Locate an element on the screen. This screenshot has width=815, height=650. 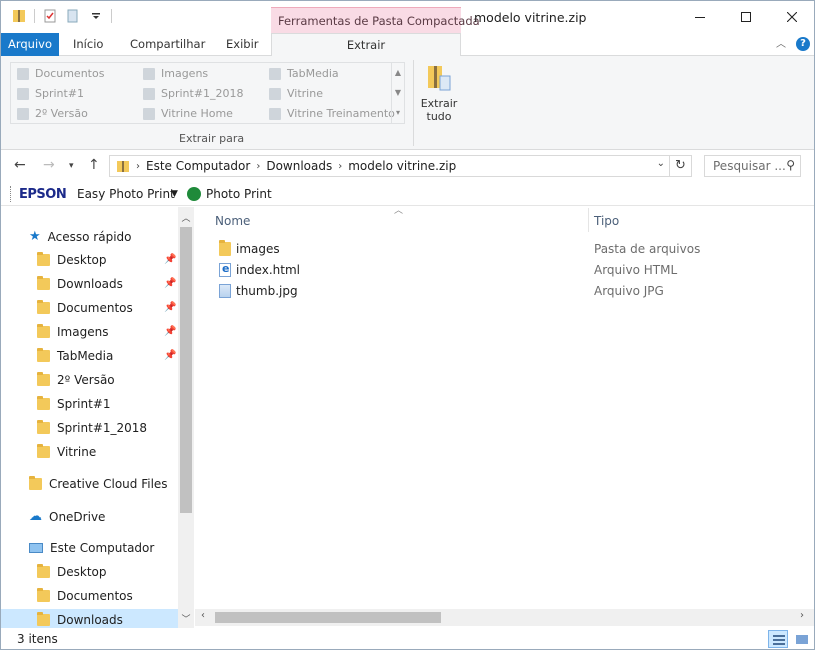
nav-item-sprint1-2018: Sprint#1_2018 is located at coordinates (92, 427).